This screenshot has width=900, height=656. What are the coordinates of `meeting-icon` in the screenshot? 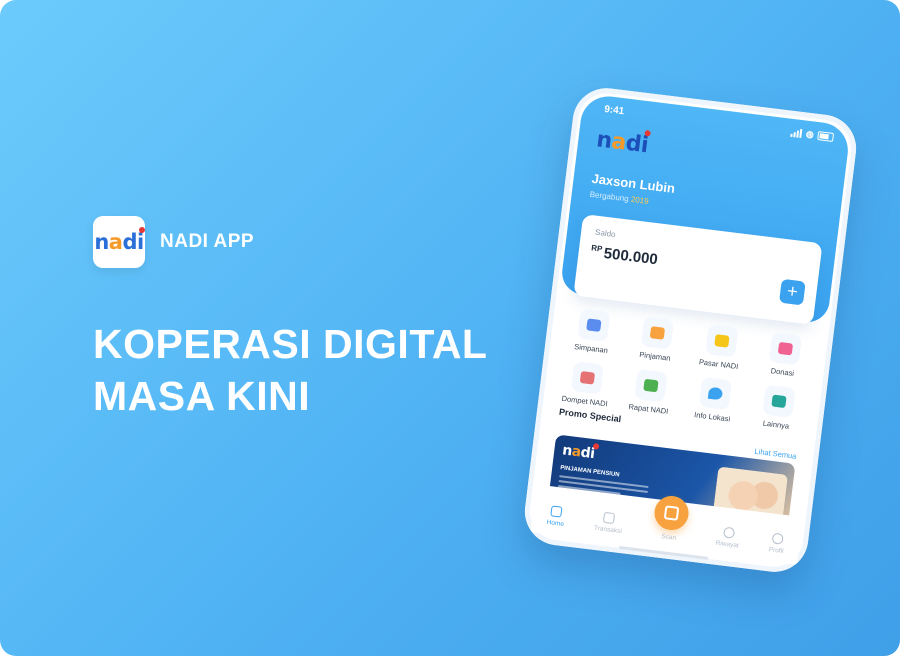 It's located at (651, 385).